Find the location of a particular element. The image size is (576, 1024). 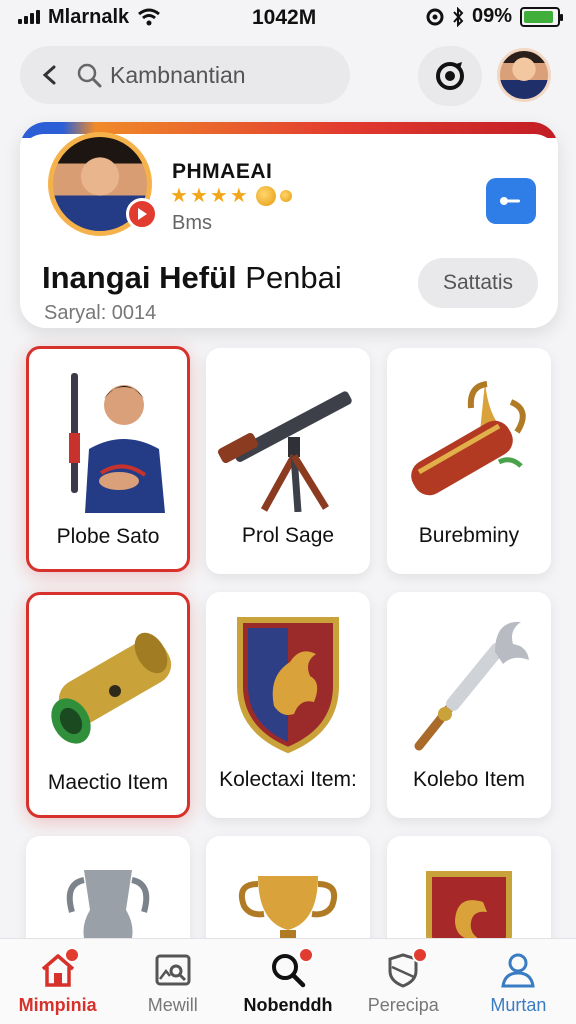

carrier-name: Mlarnalk is located at coordinates (89, 16).